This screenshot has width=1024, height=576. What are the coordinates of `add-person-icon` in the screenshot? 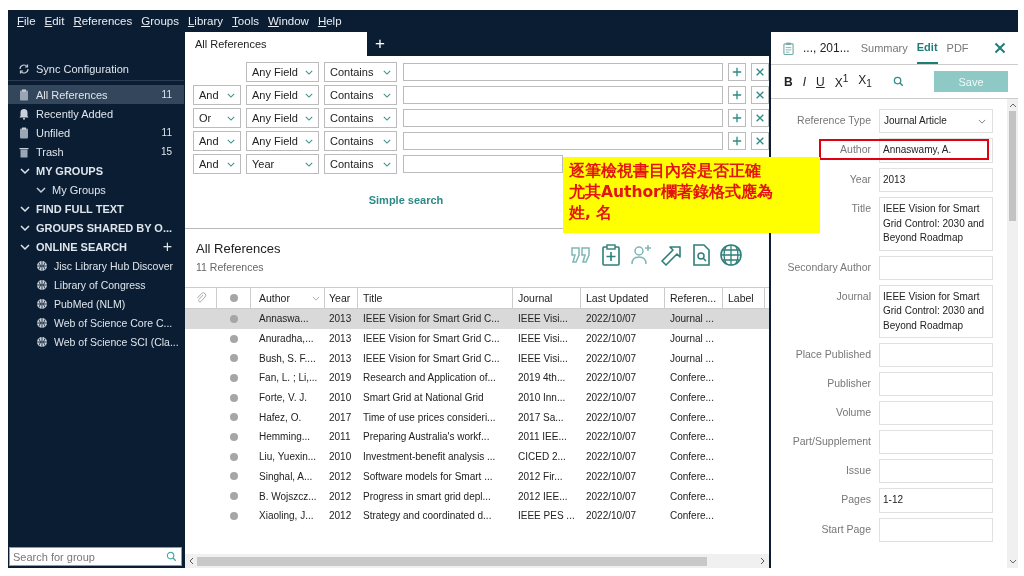 It's located at (641, 255).